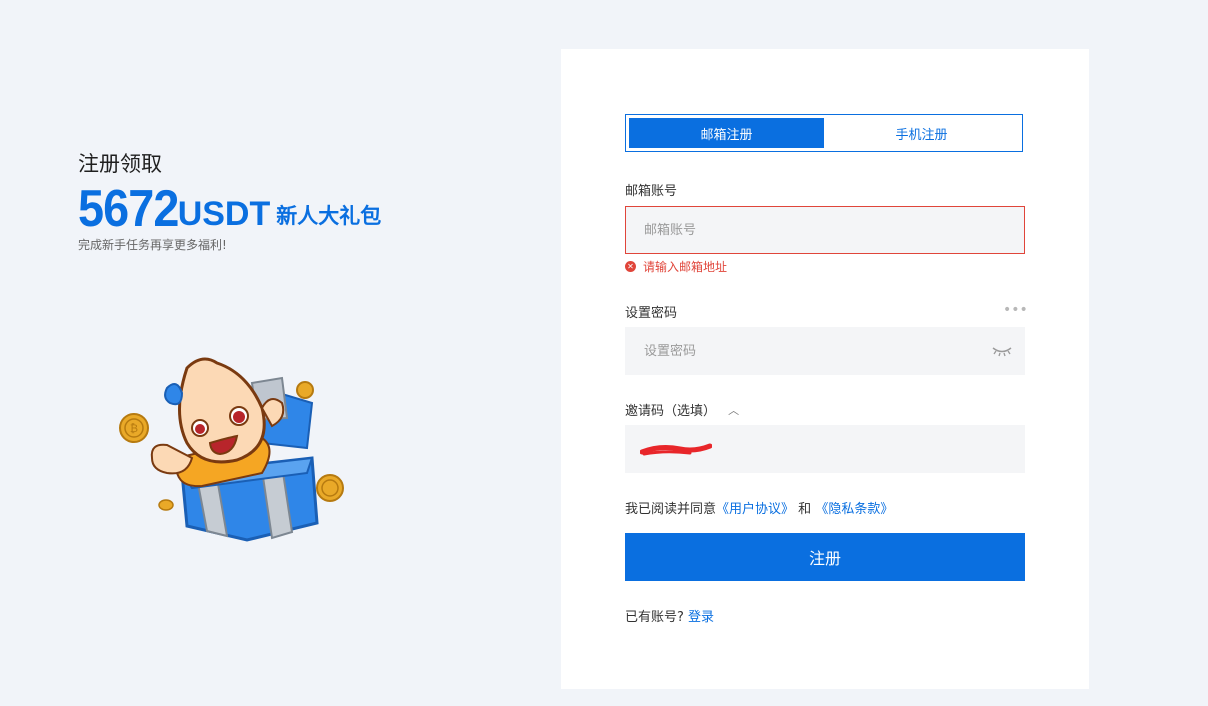  What do you see at coordinates (128, 209) in the screenshot?
I see `promo-amount: 5672` at bounding box center [128, 209].